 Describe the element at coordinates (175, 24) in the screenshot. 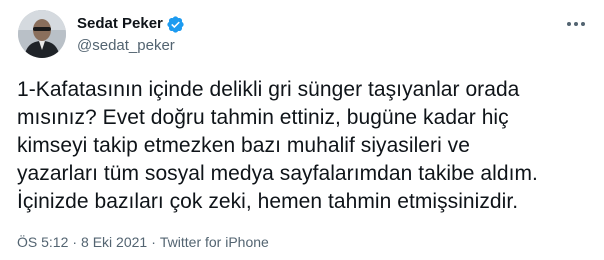

I see `verified-badge-icon` at that location.